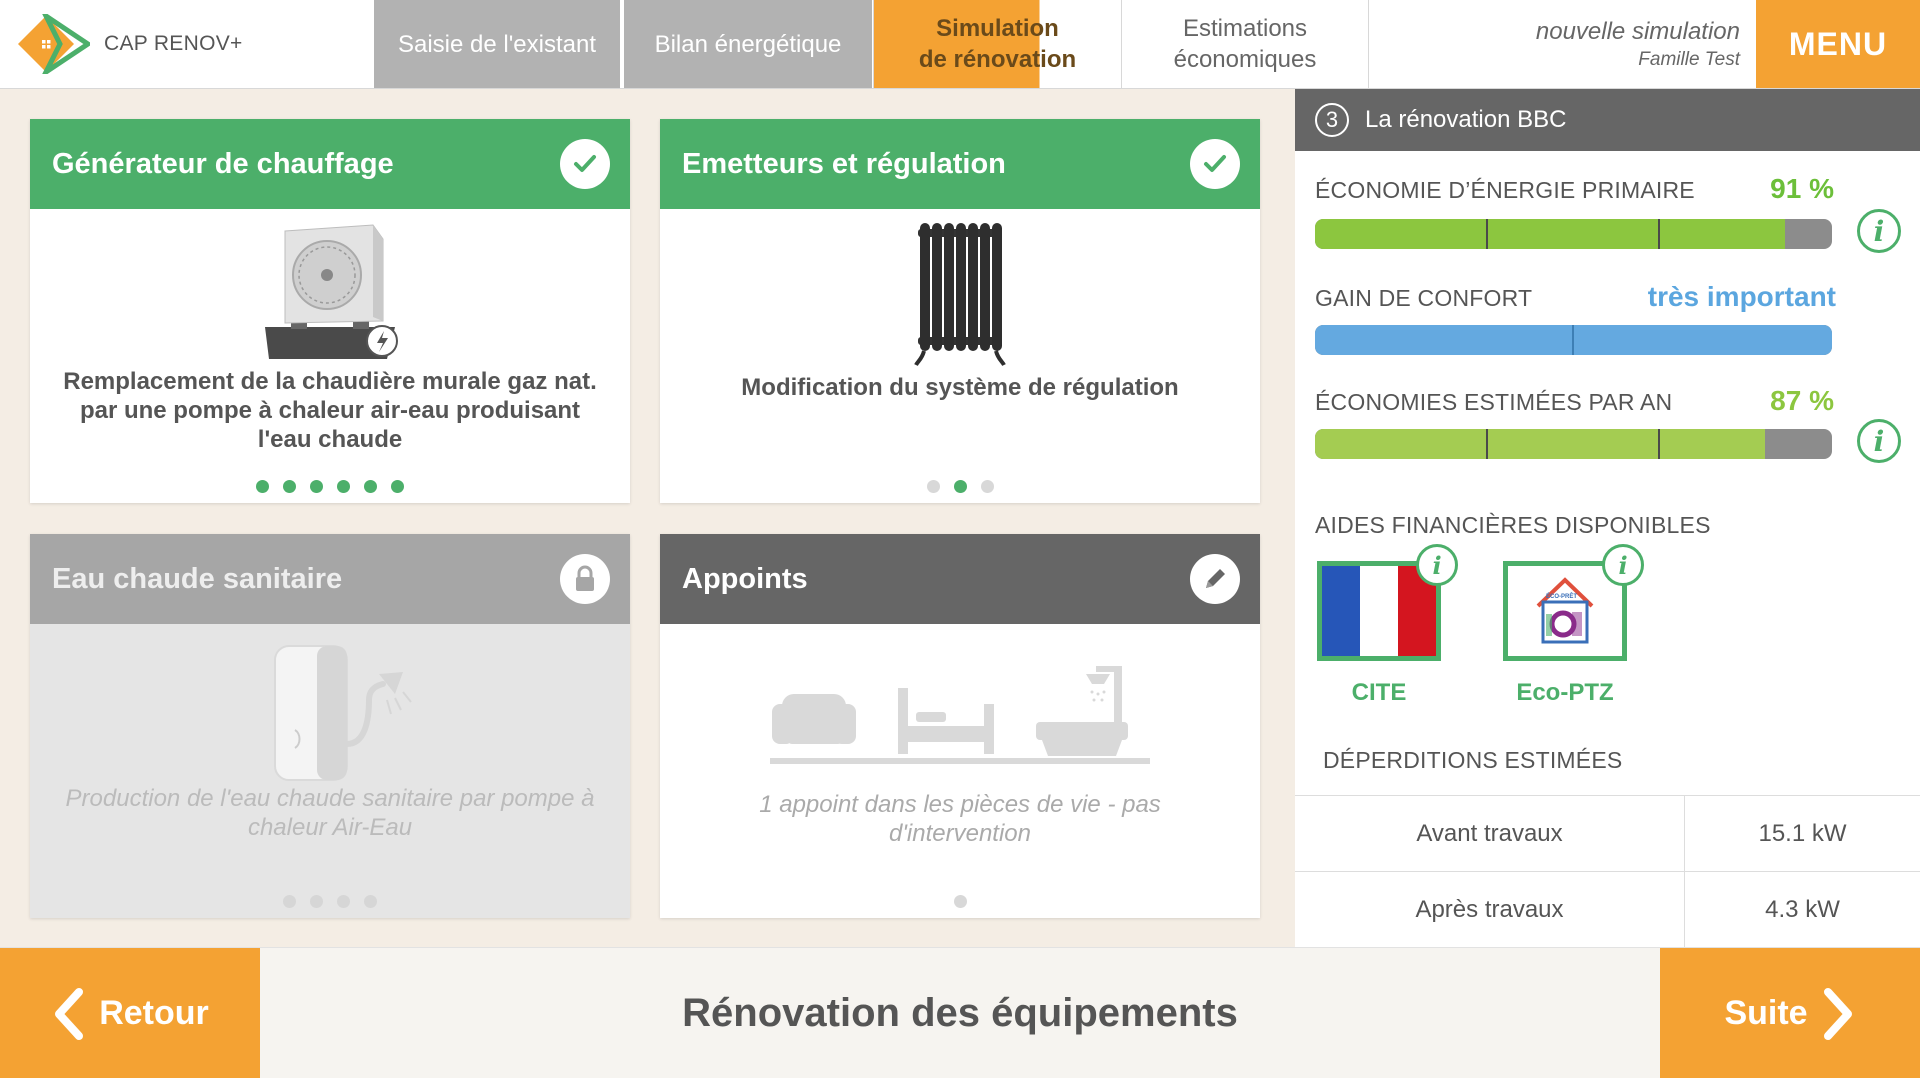  I want to click on card-header: Emetteurs et régulation, so click(960, 164).